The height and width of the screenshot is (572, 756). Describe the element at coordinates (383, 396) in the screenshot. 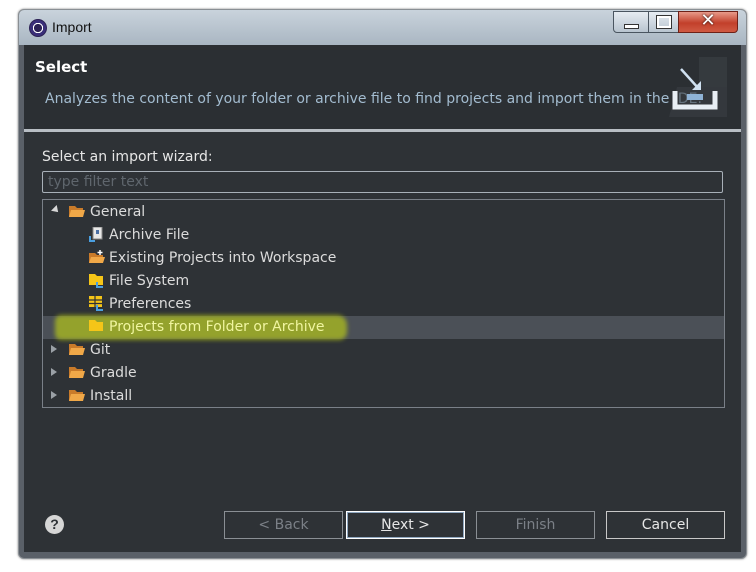

I see `tree-item-install: Install` at that location.